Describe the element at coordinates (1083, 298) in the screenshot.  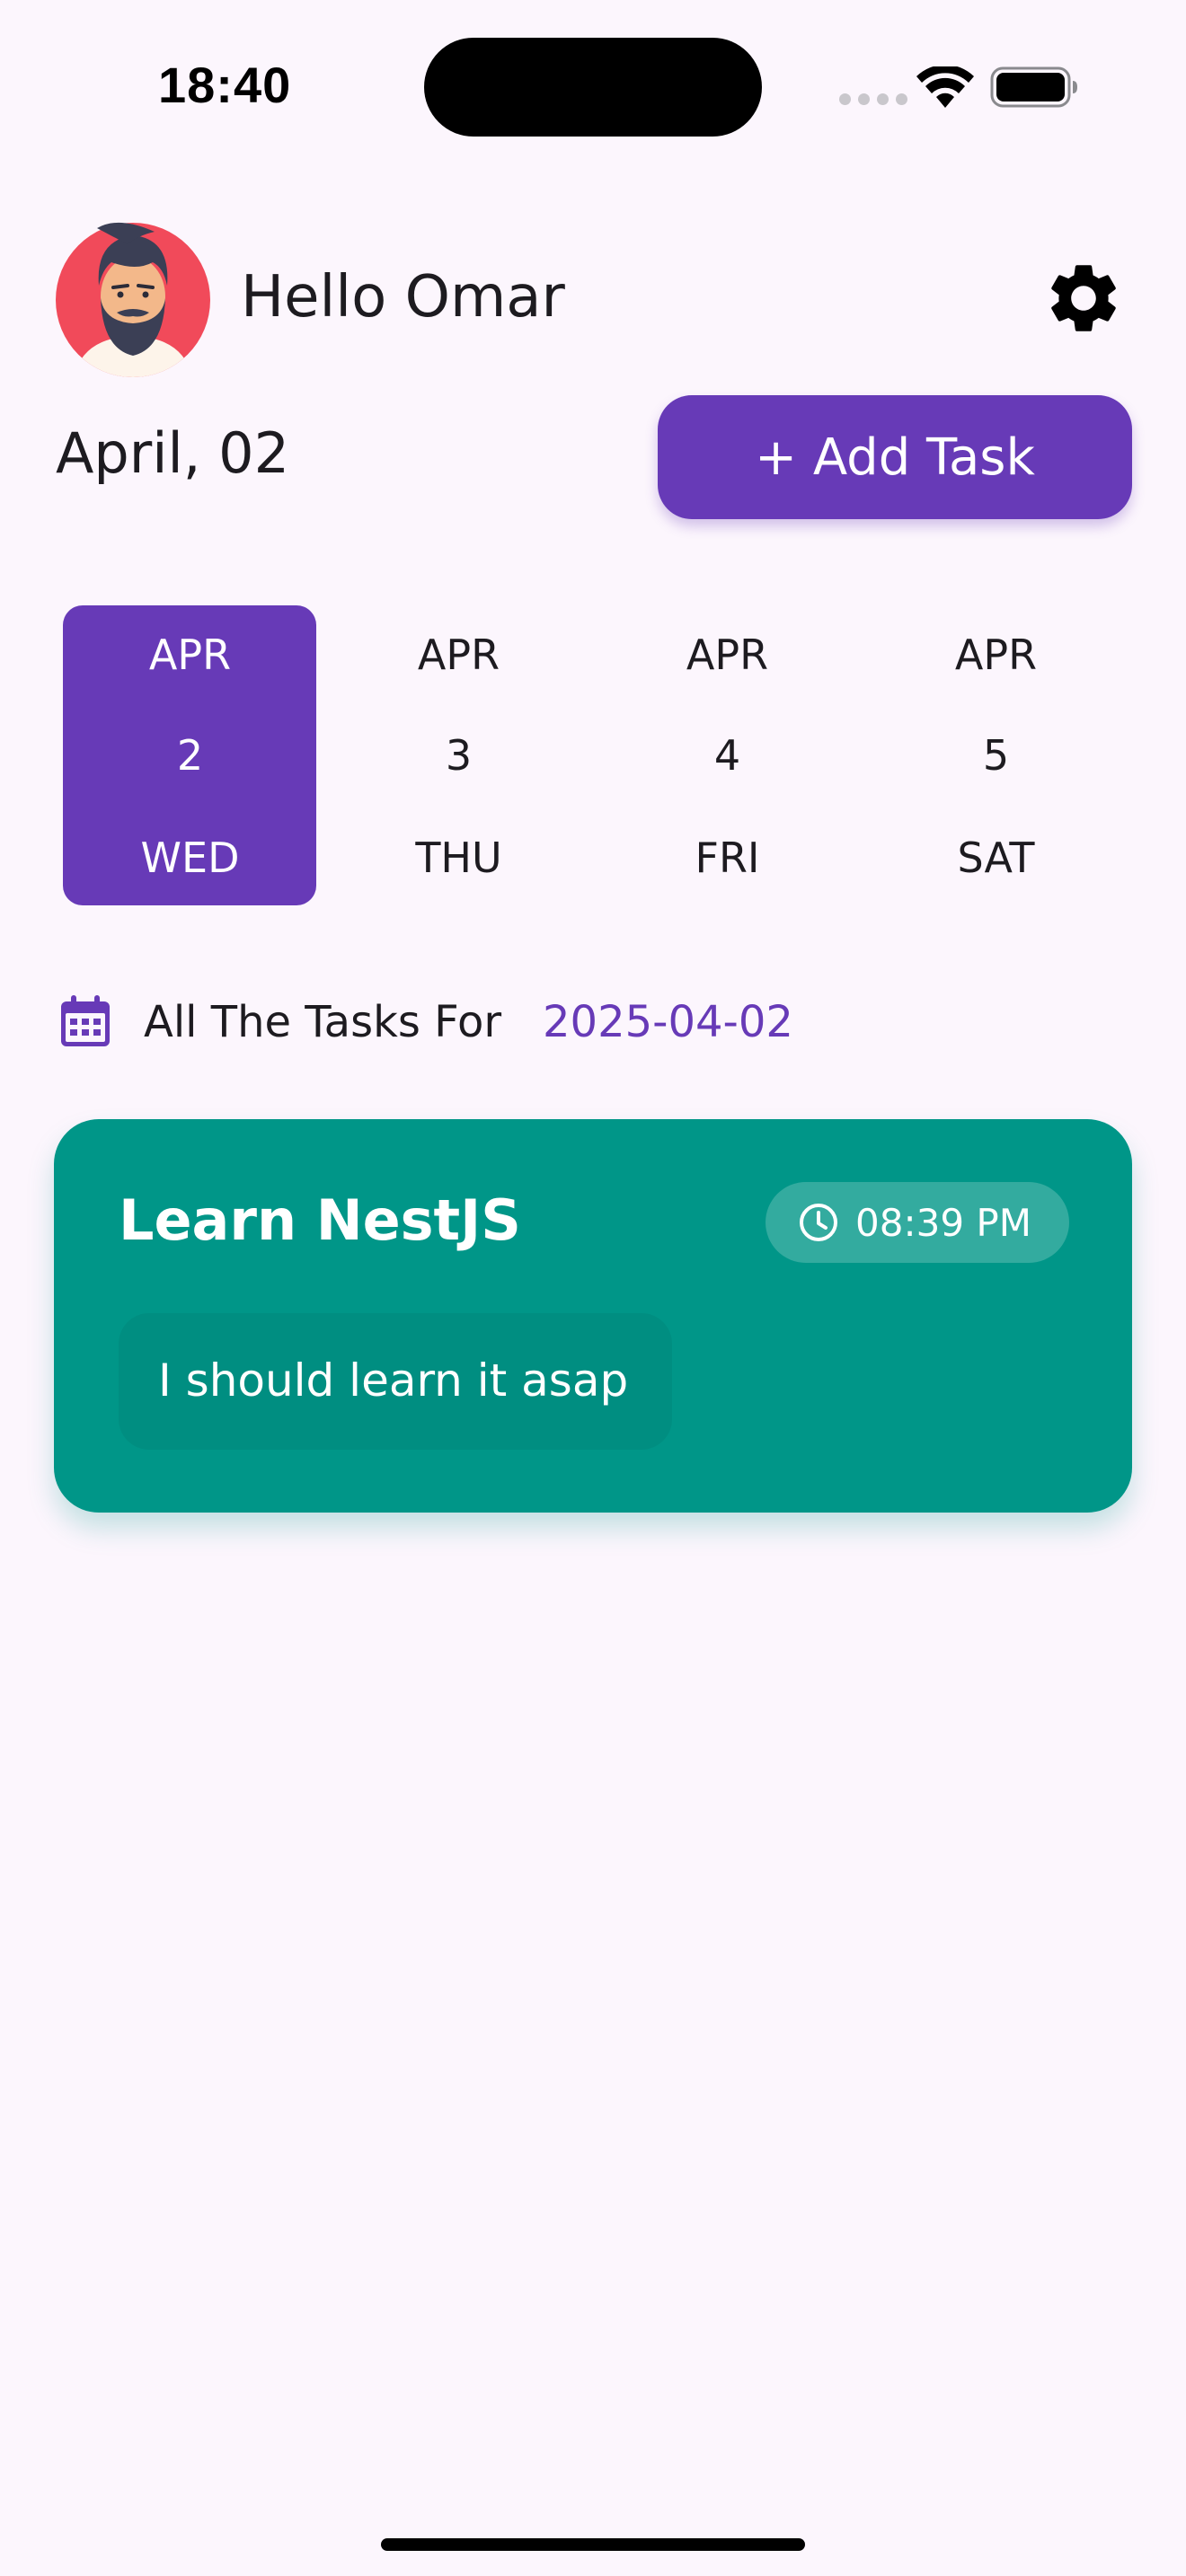
I see `gear-icon` at that location.